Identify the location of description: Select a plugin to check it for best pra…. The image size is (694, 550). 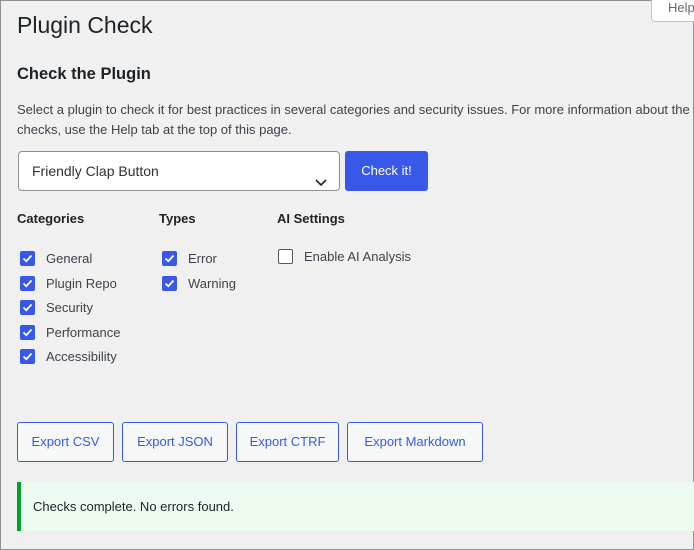
(353, 119).